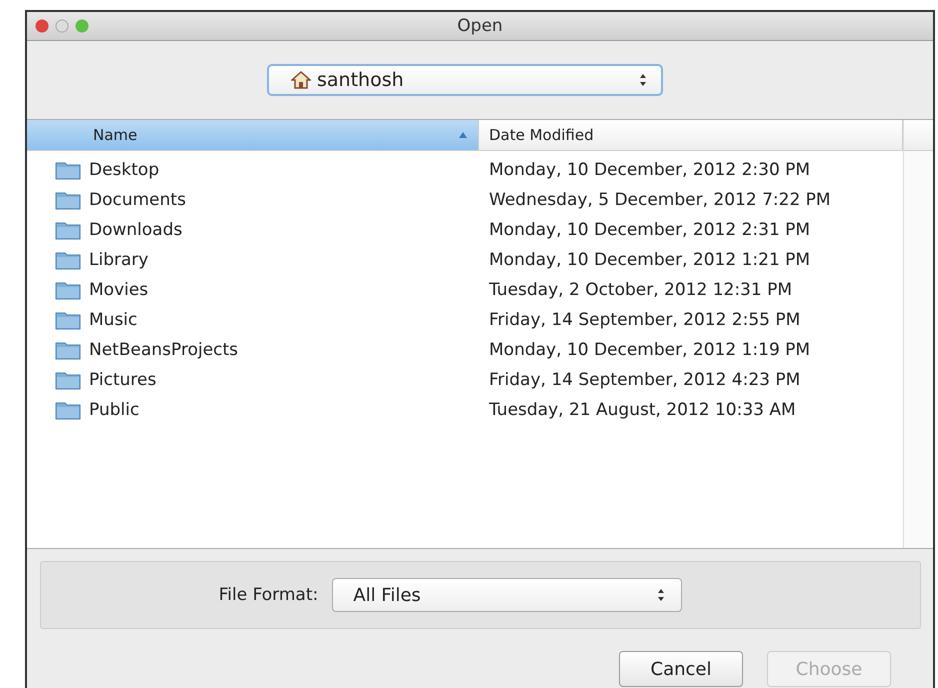 The width and height of the screenshot is (938, 688). What do you see at coordinates (650, 350) in the screenshot?
I see `date-modified: Monday, 10 December, 2012 1:19 PM` at bounding box center [650, 350].